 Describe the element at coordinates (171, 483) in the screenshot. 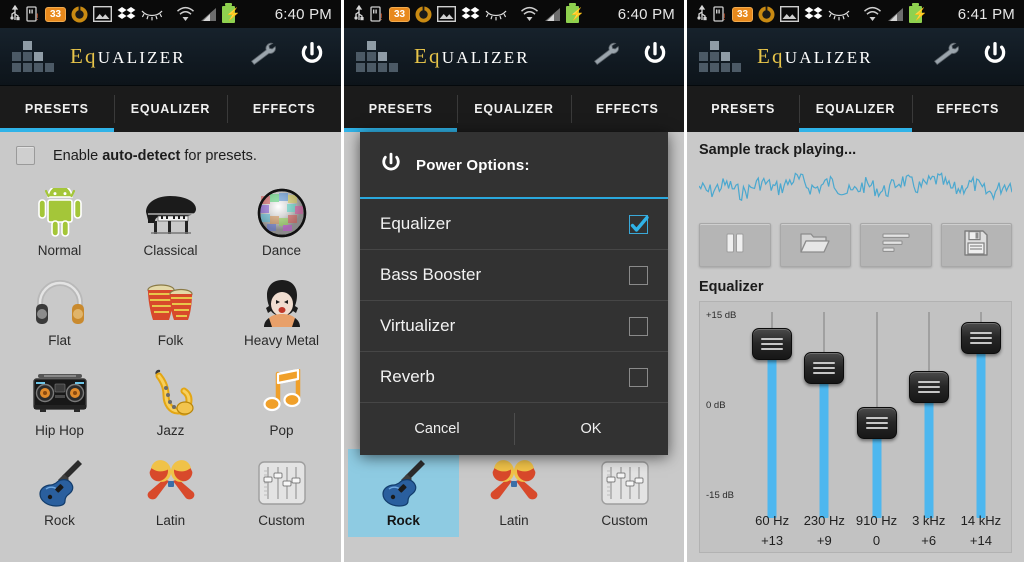

I see `maracas-icon` at that location.